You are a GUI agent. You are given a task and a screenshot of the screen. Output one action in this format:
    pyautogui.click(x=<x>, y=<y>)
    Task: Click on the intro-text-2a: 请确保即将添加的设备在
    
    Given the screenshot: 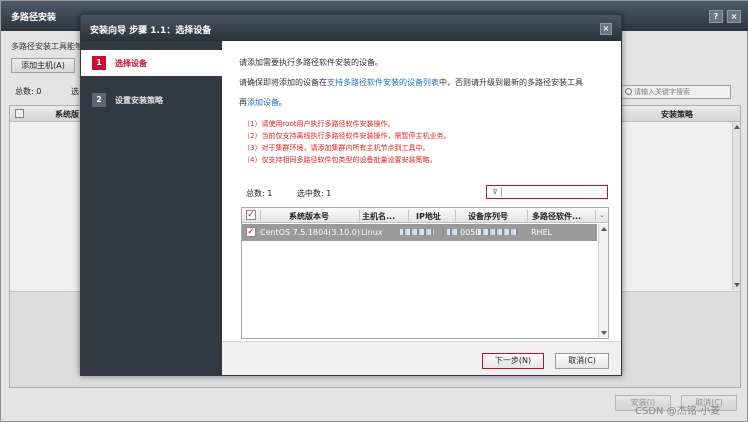 What is the action you would take?
    pyautogui.click(x=283, y=82)
    